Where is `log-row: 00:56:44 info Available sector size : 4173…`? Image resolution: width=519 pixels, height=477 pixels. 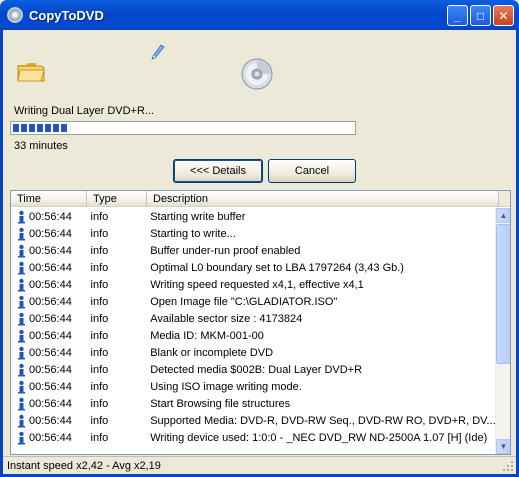 log-row: 00:56:44 info Available sector size : 4173… is located at coordinates (253, 318).